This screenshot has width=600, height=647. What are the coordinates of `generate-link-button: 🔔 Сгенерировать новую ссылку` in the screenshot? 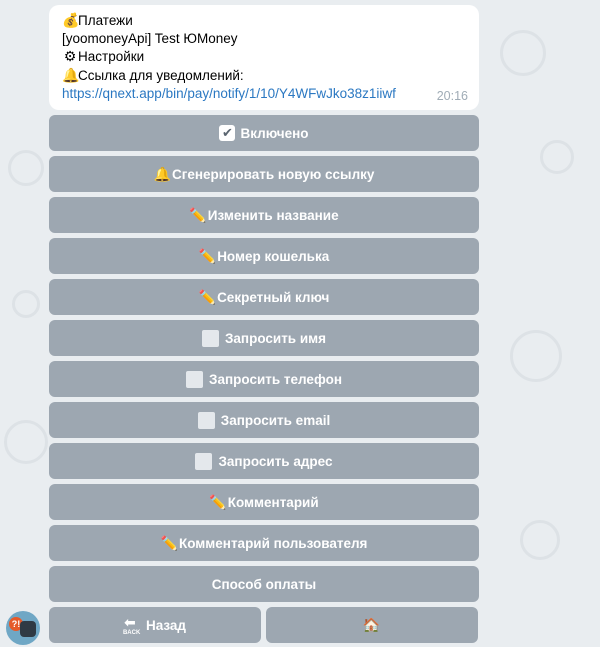 It's located at (264, 174).